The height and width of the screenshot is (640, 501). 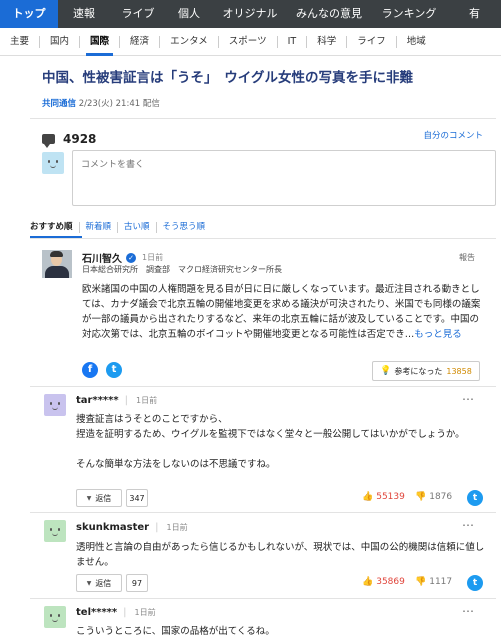 I want to click on reply-count: 97, so click(x=137, y=583).